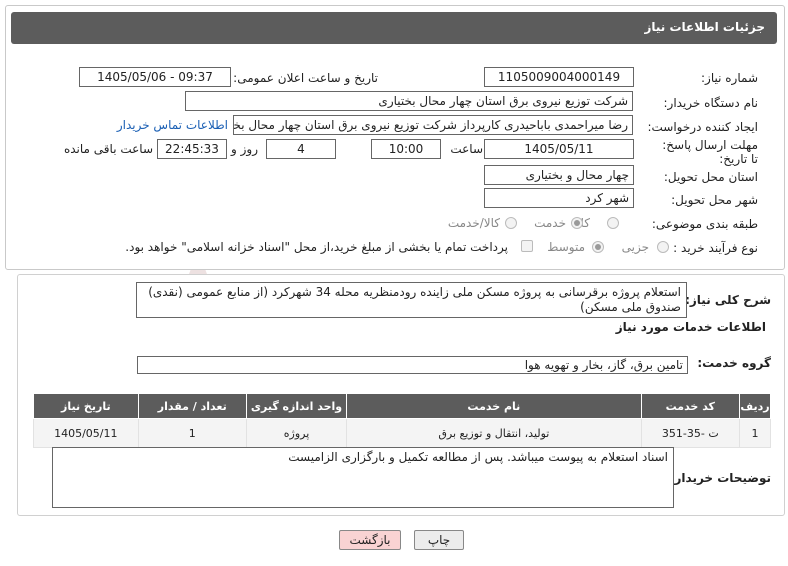 The height and width of the screenshot is (566, 788). What do you see at coordinates (172, 125) in the screenshot?
I see `buyer-contact-link: اطلاعات تماس خریدار` at bounding box center [172, 125].